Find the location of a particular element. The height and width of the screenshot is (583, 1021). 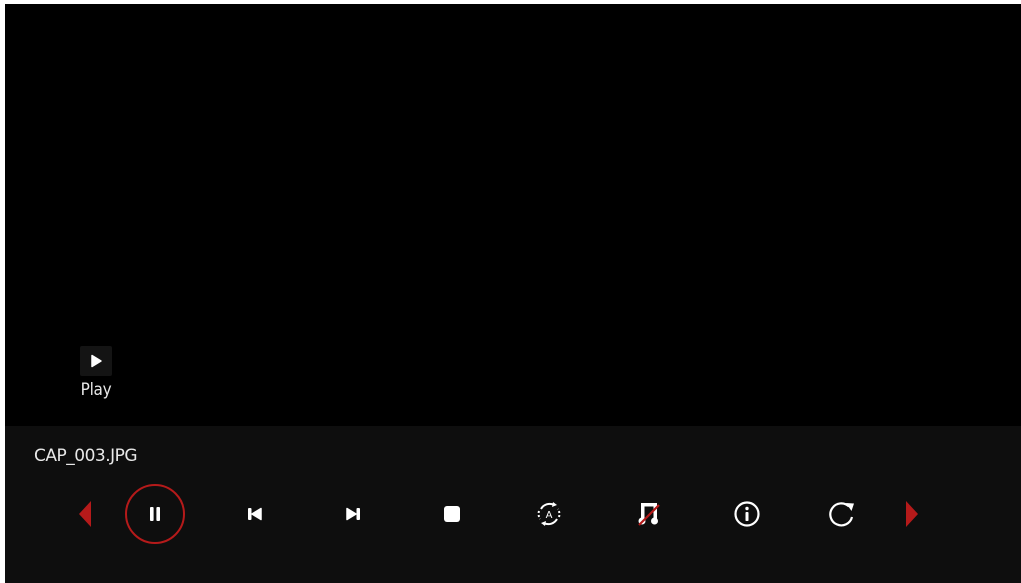

play-icon is located at coordinates (96, 361).